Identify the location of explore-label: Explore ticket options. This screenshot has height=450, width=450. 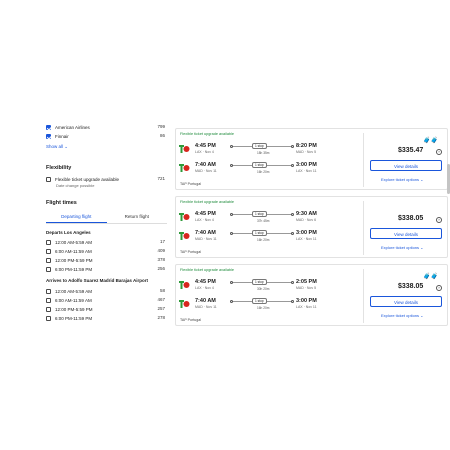
(400, 247).